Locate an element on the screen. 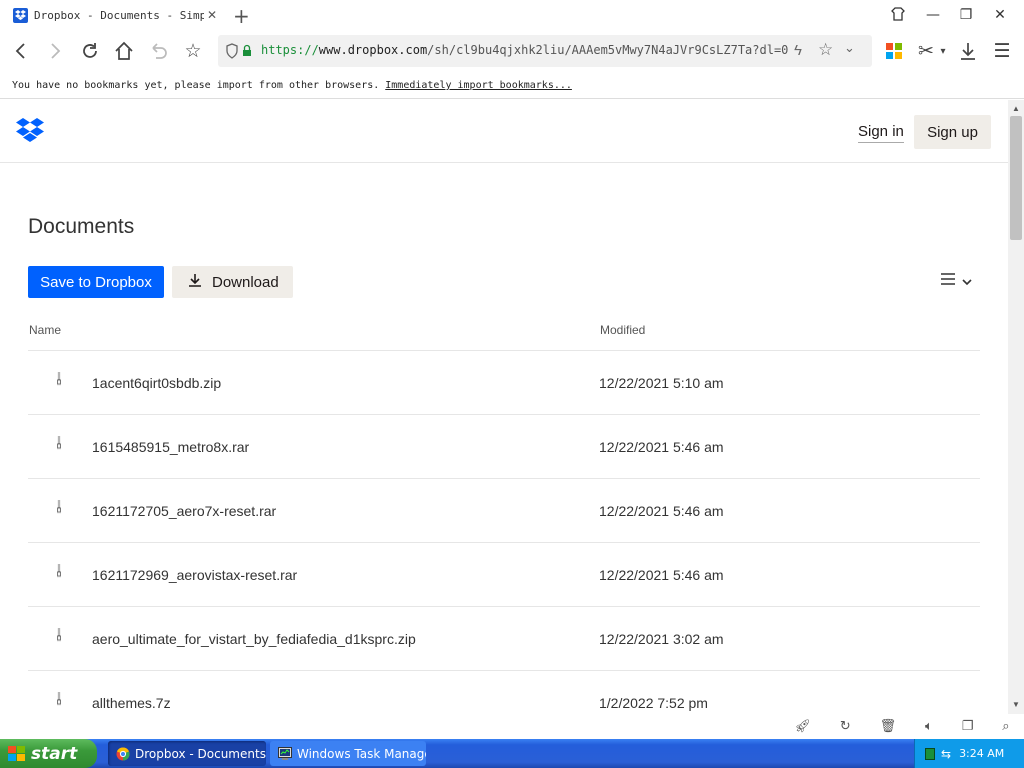 The width and height of the screenshot is (1024, 768). tray-network-icon: ⇆ is located at coordinates (946, 754).